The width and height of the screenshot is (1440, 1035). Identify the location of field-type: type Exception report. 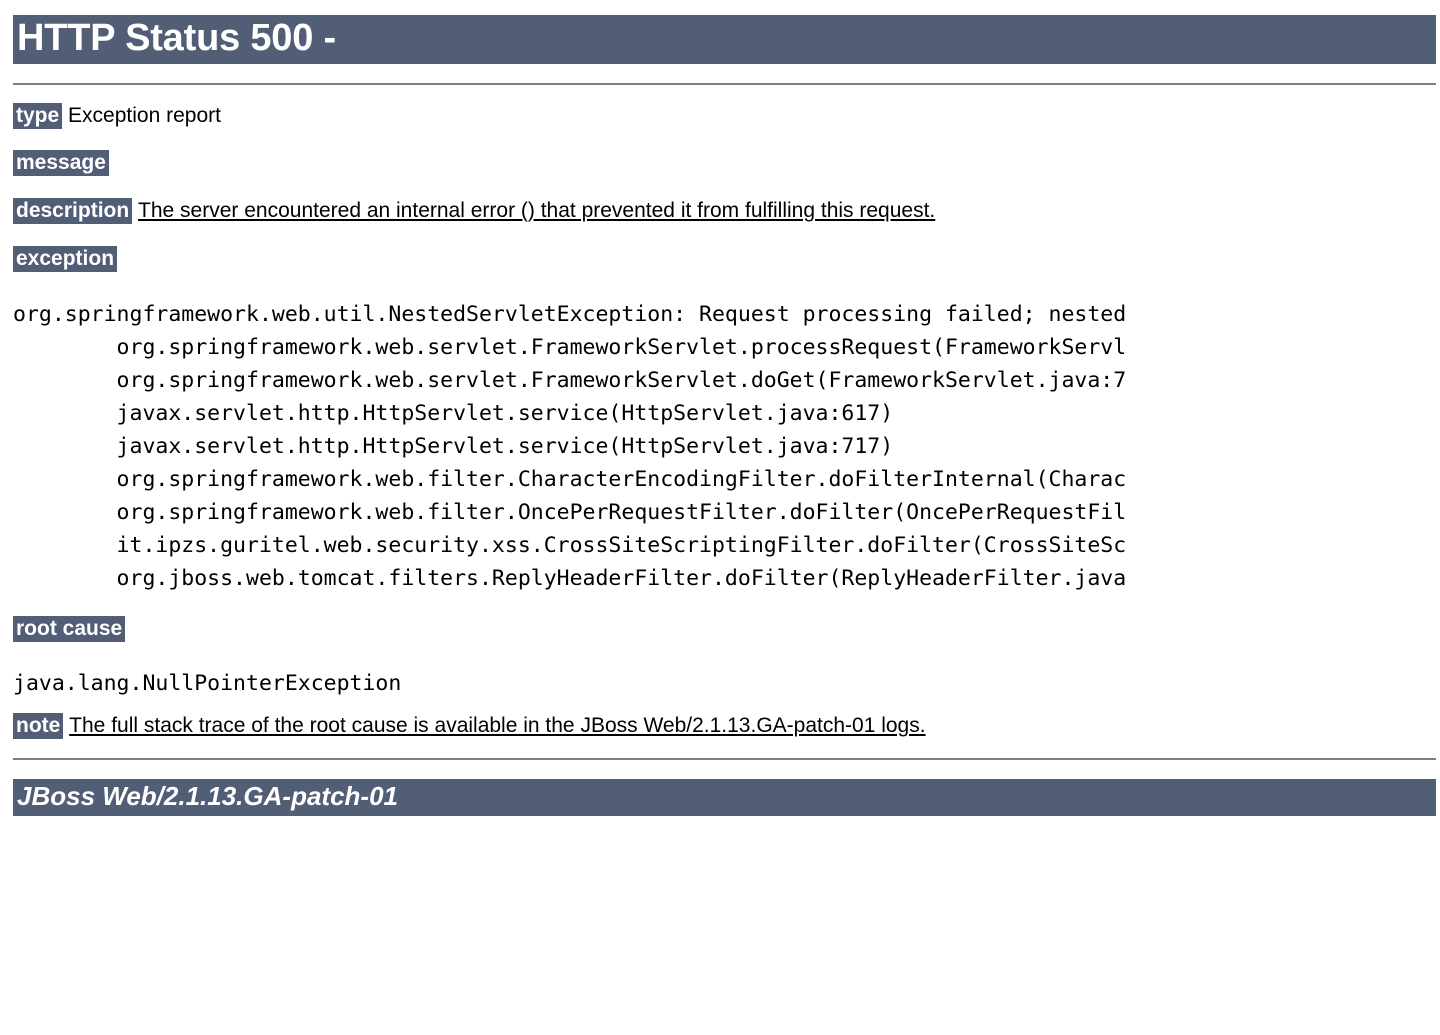
(726, 115).